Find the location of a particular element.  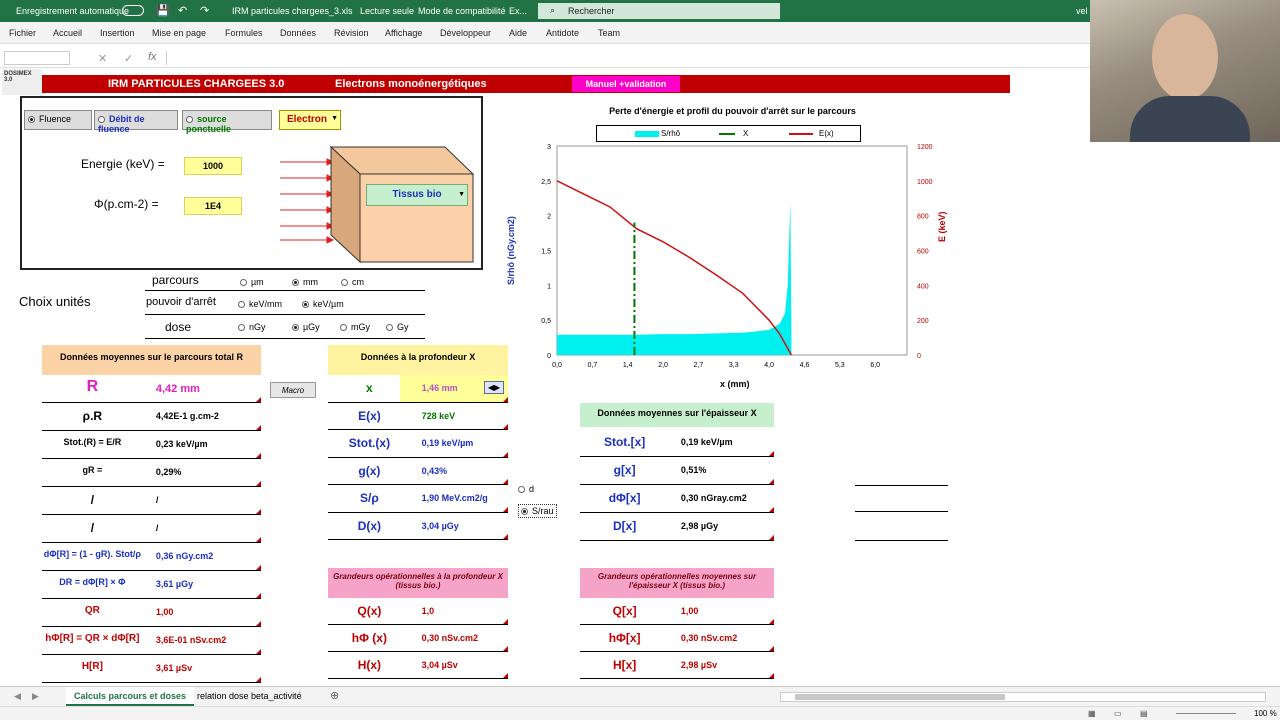

page-layout-icon: ▭ is located at coordinates (1118, 713).